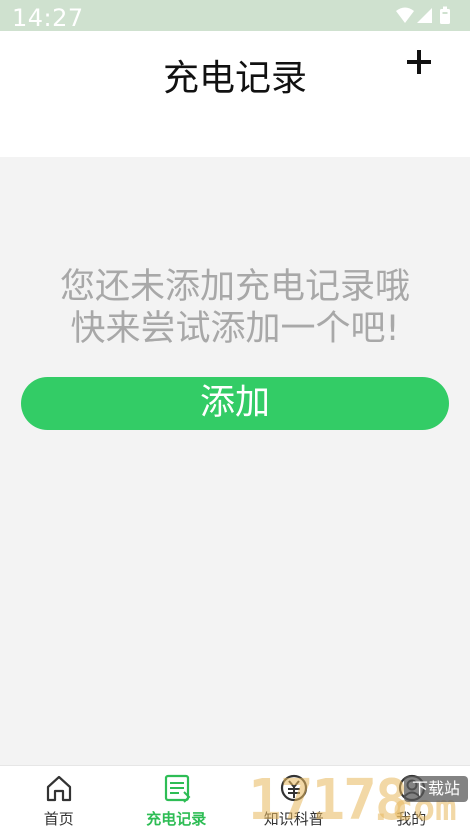 The image size is (470, 836). I want to click on nav-item-charging-record: 充电记录, so click(177, 801).